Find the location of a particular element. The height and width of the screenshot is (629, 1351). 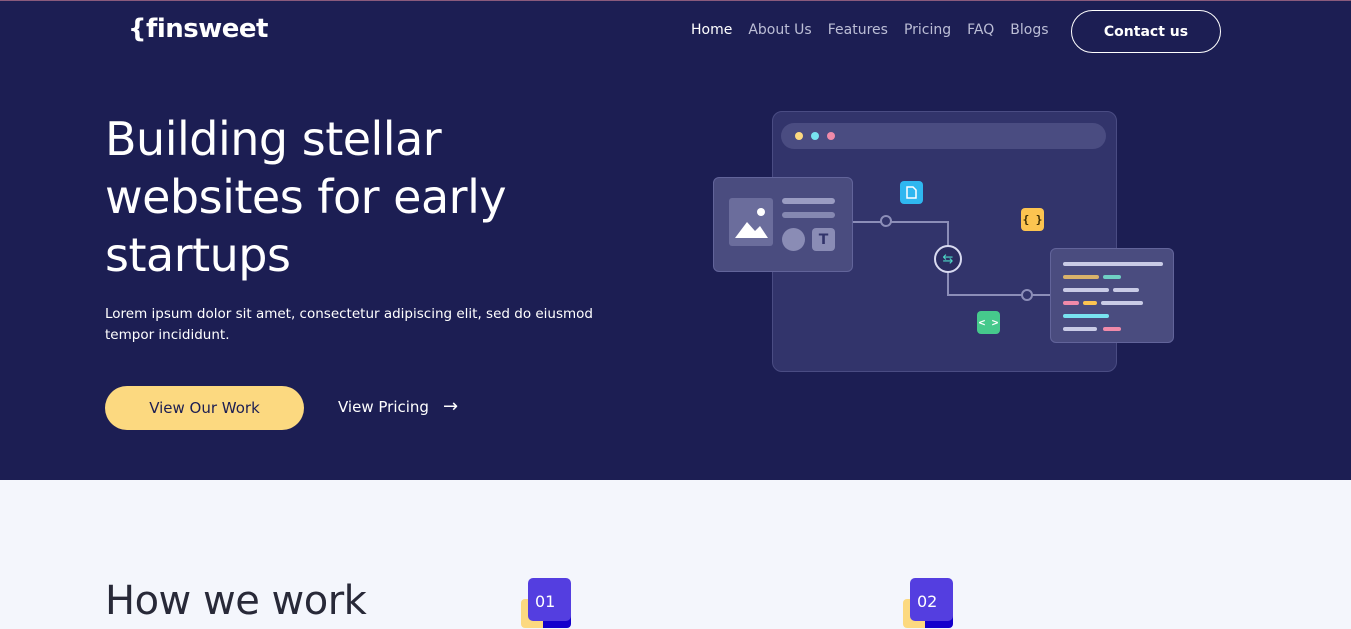

window-dot-yellow is located at coordinates (799, 136).